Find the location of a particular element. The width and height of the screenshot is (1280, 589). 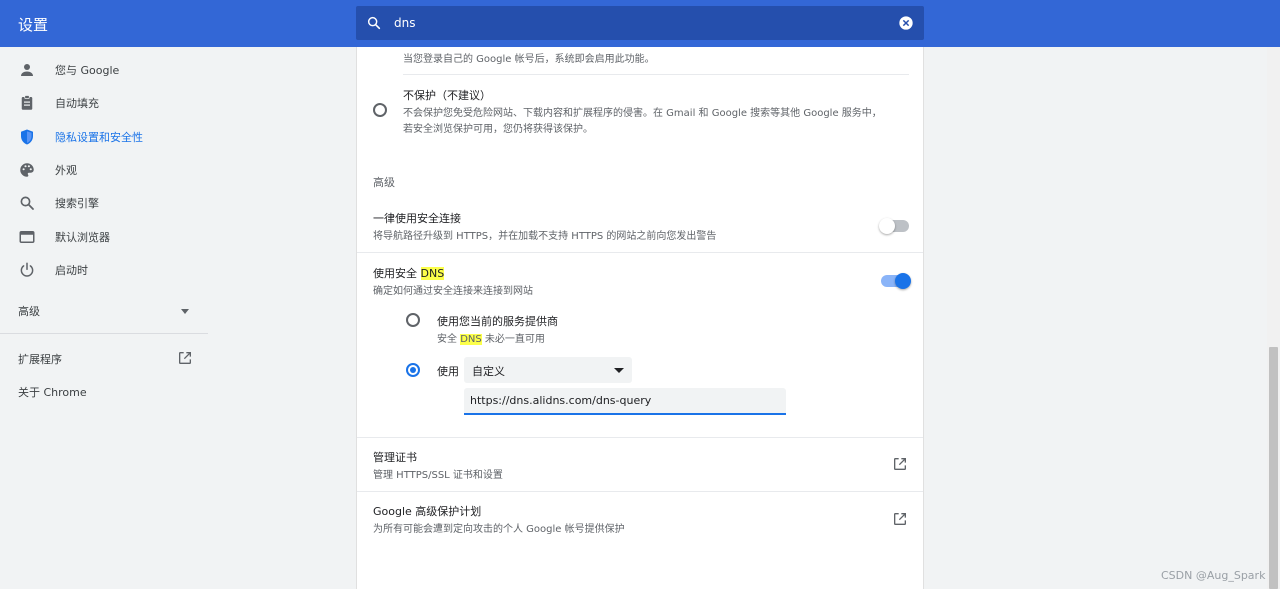

sidebar-divider is located at coordinates (104, 333).